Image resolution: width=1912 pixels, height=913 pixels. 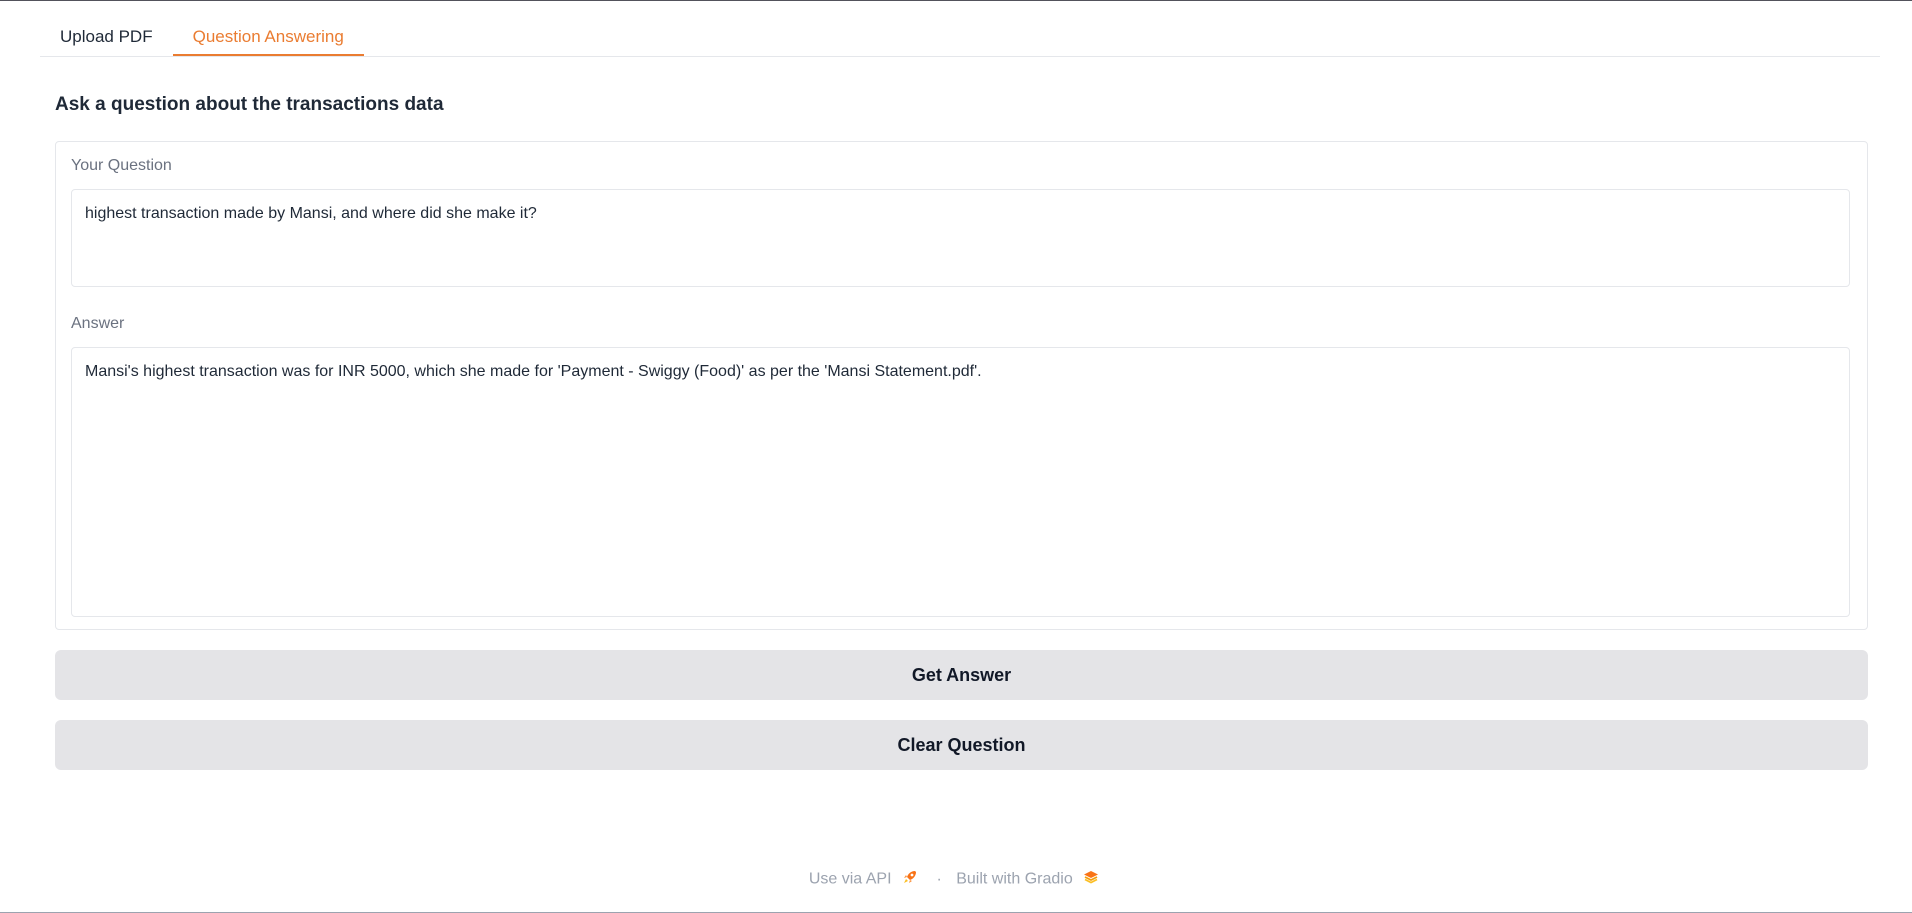 I want to click on use-via-api-link: Use via API, so click(x=850, y=879).